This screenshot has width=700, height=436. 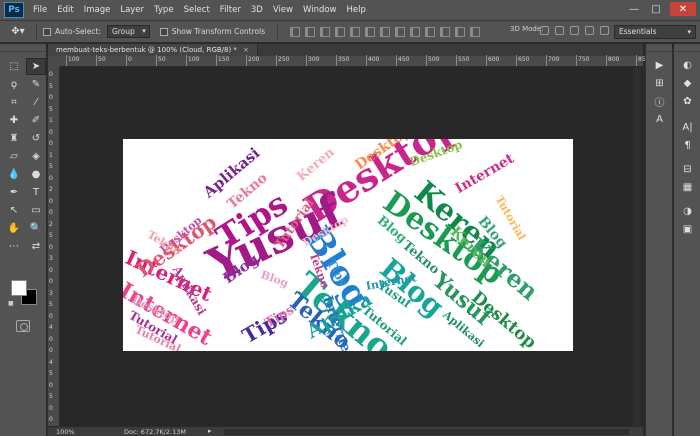 I want to click on character-panel-icon: A, so click(x=659, y=119).